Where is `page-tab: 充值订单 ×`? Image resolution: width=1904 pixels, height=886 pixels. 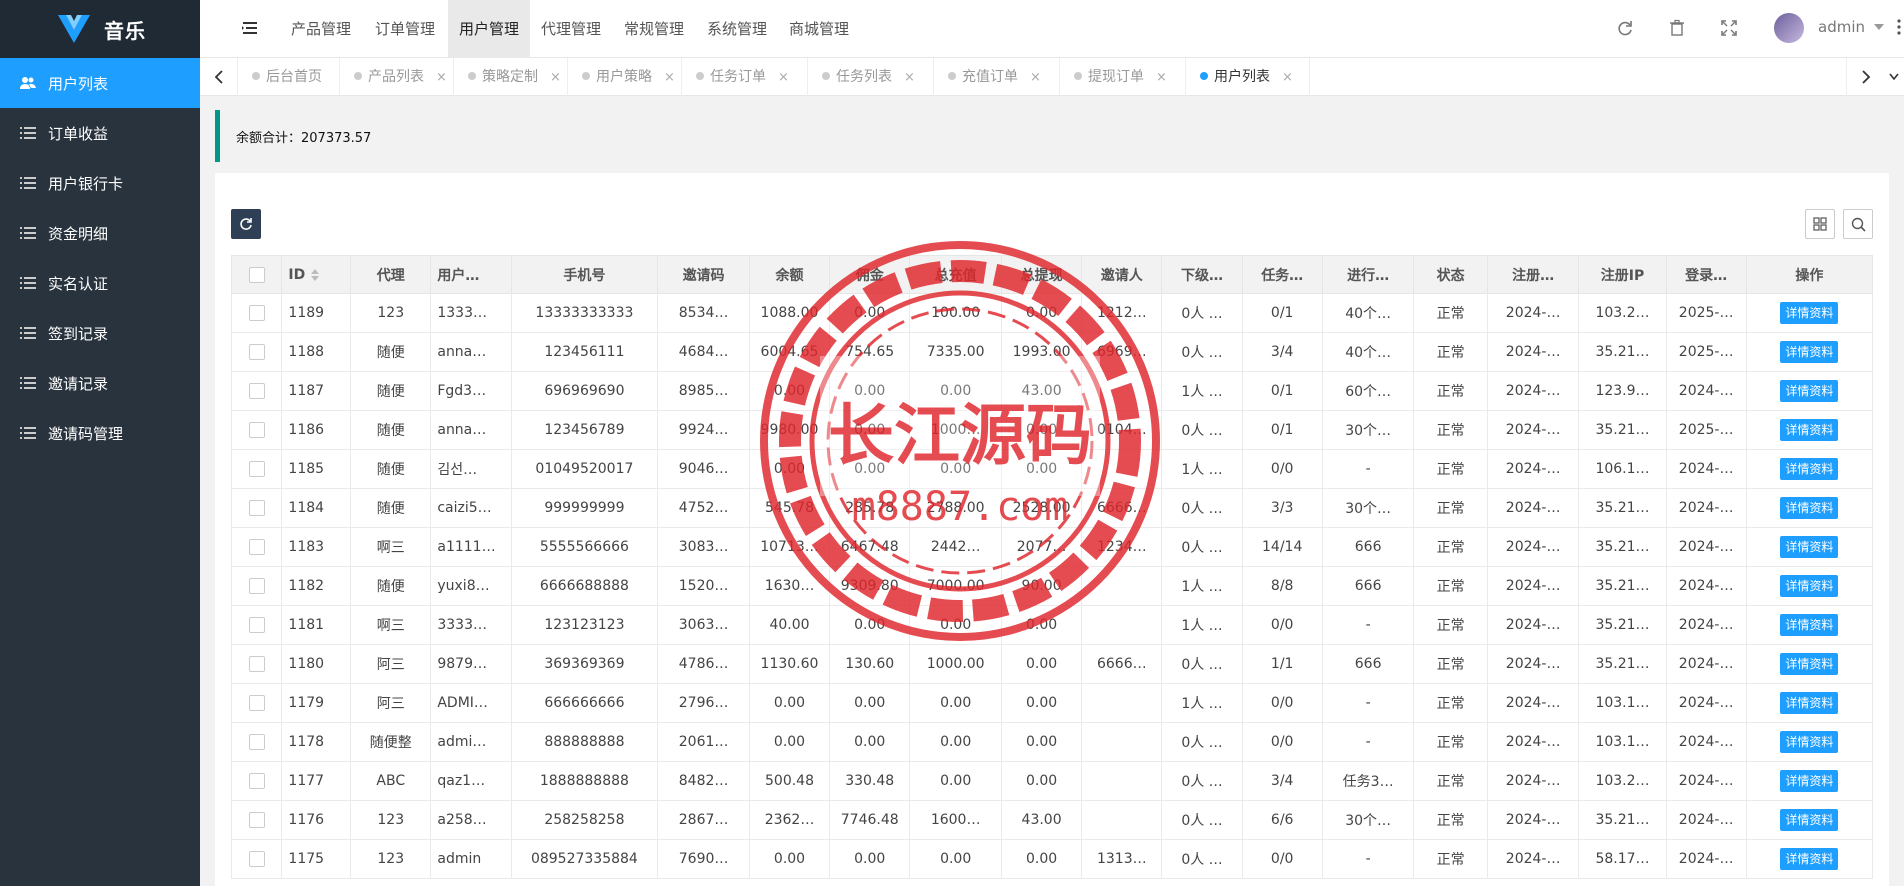 page-tab: 充值订单 × is located at coordinates (997, 77).